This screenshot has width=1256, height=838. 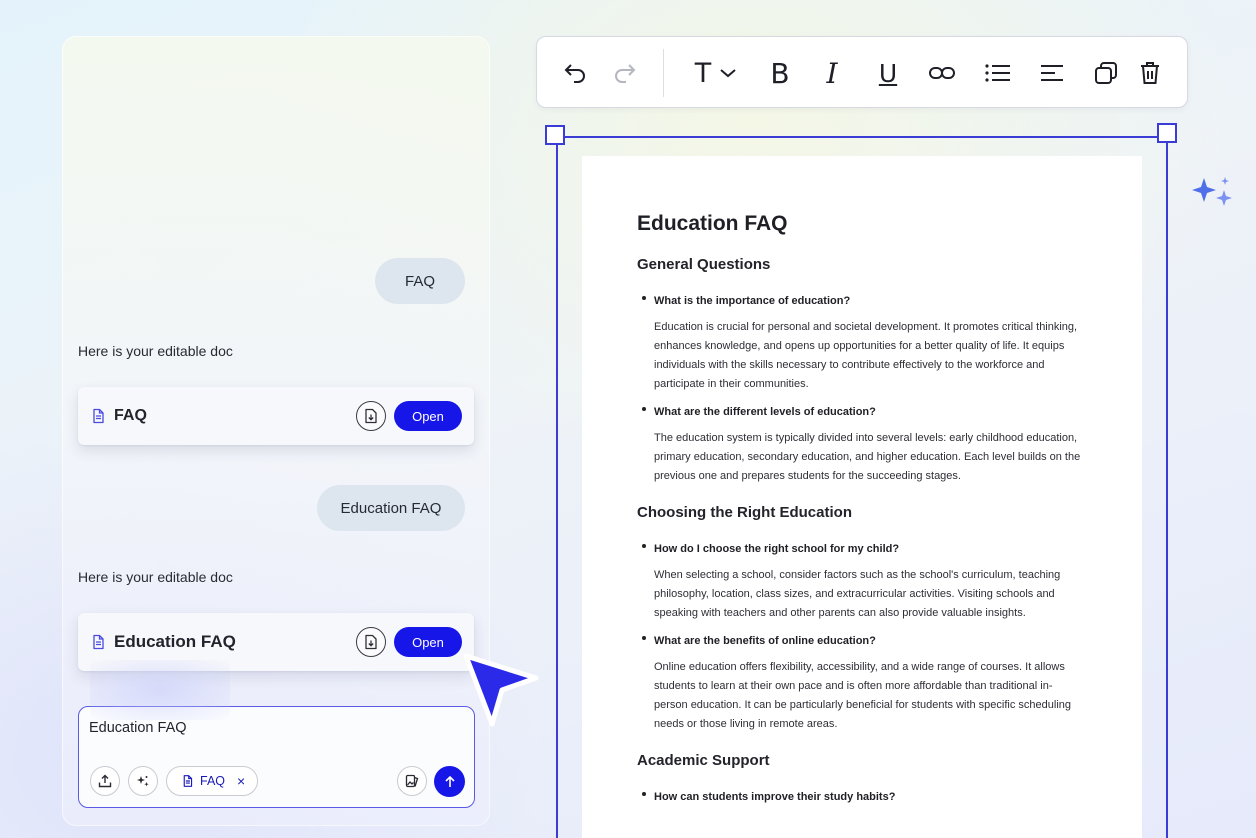 I want to click on user-message-bubble: Education FAQ, so click(x=391, y=508).